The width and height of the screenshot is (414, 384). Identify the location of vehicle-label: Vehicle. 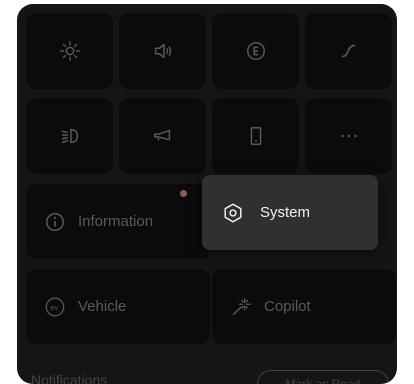
(102, 306).